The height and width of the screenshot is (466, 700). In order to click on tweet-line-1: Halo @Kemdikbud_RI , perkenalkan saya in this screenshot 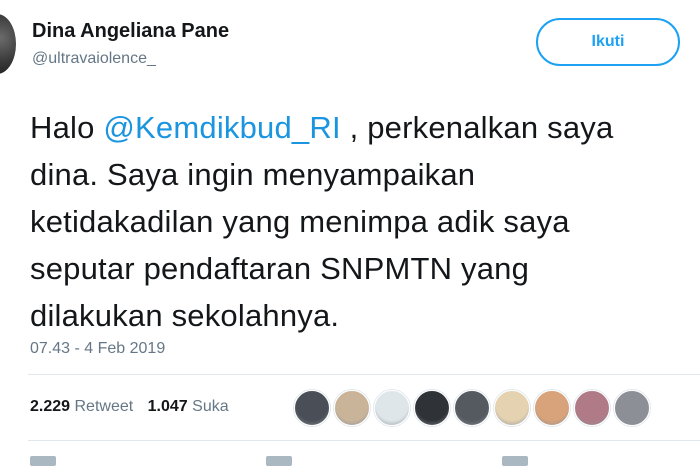, I will do `click(365, 127)`.